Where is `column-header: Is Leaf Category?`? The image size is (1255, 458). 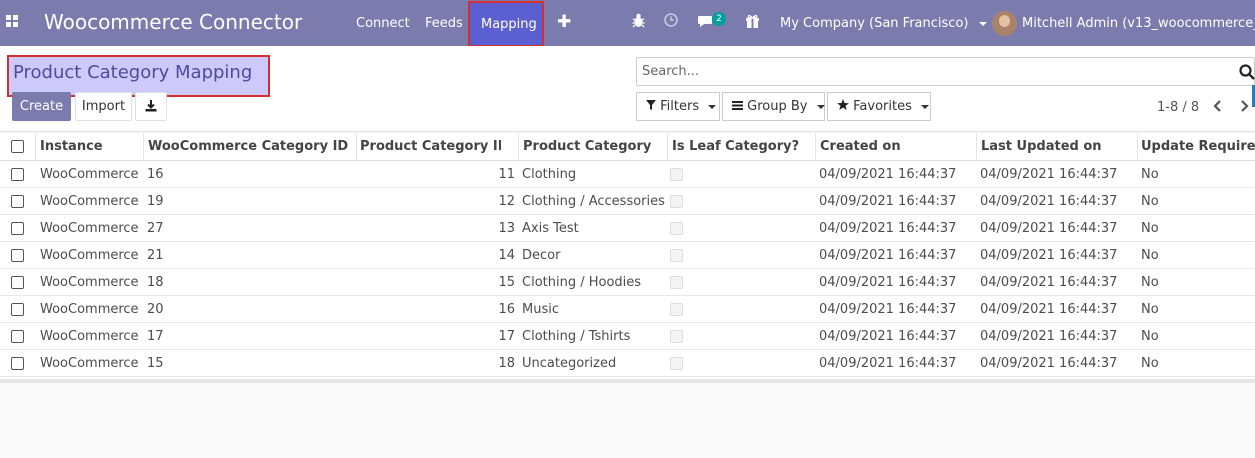 column-header: Is Leaf Category? is located at coordinates (743, 146).